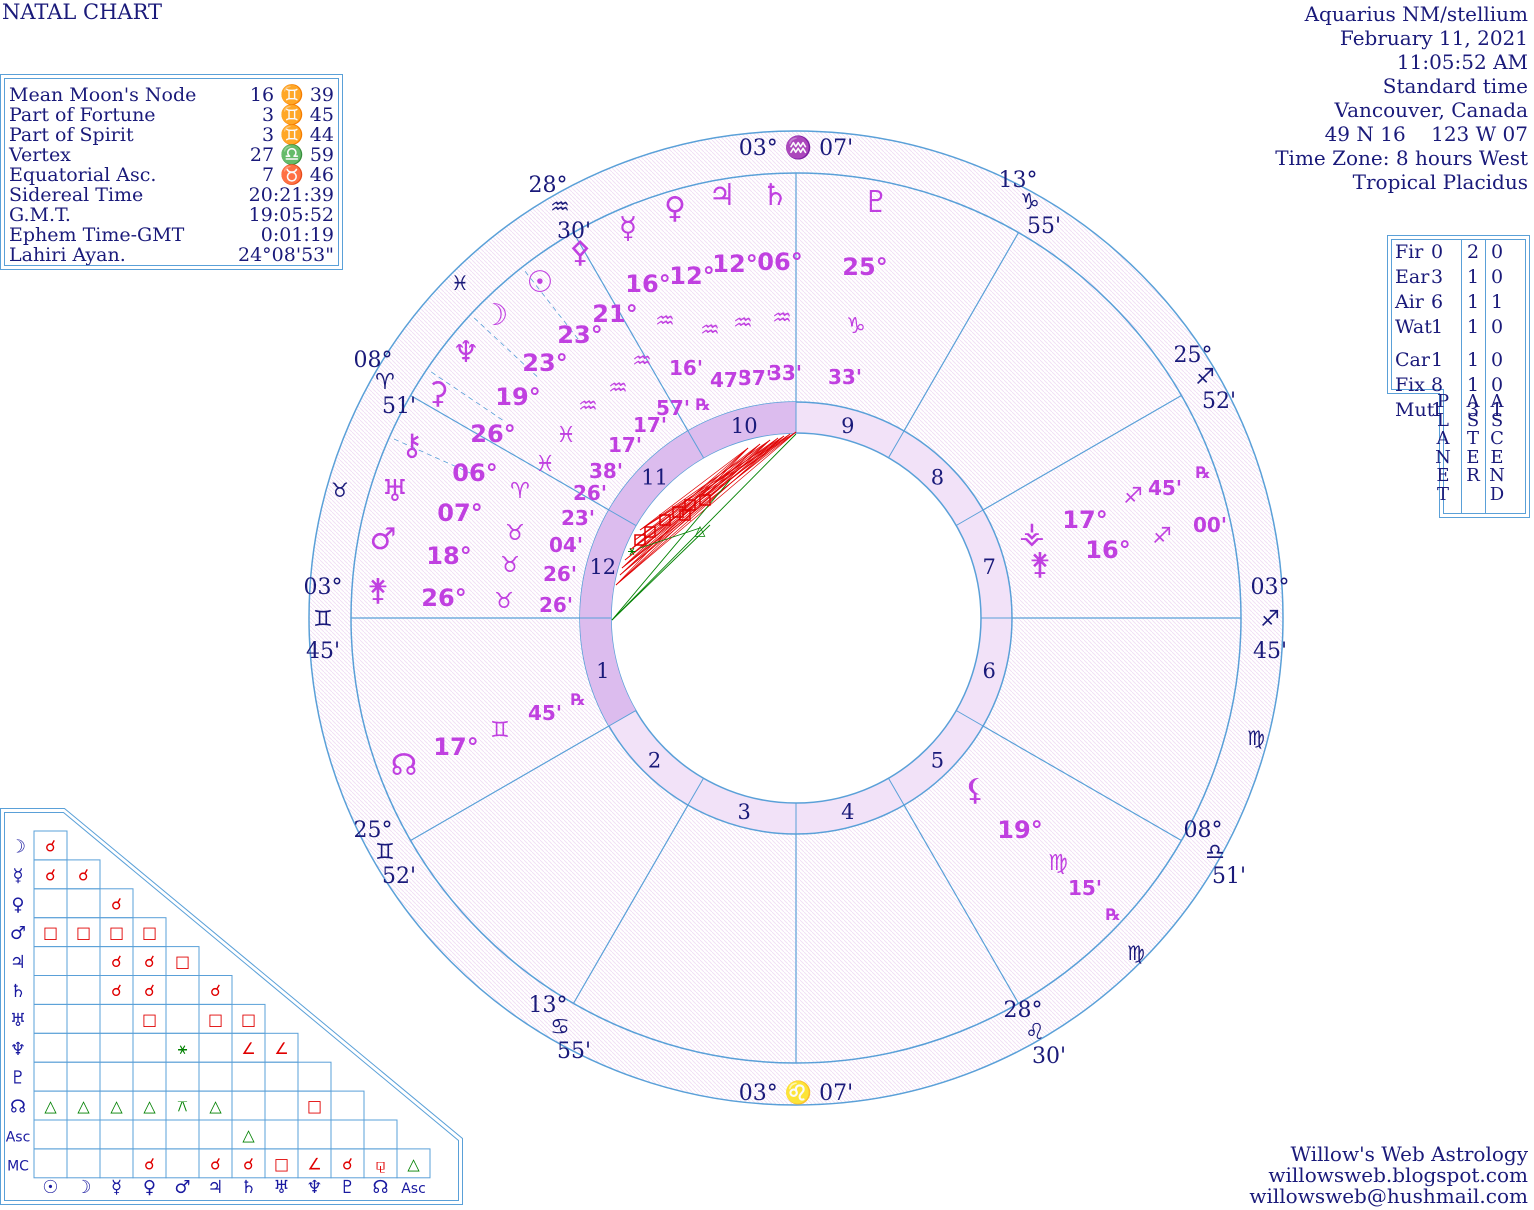 Image resolution: width=1534 pixels, height=1210 pixels. Describe the element at coordinates (492, 434) in the screenshot. I see `planet-degree: 26°` at that location.